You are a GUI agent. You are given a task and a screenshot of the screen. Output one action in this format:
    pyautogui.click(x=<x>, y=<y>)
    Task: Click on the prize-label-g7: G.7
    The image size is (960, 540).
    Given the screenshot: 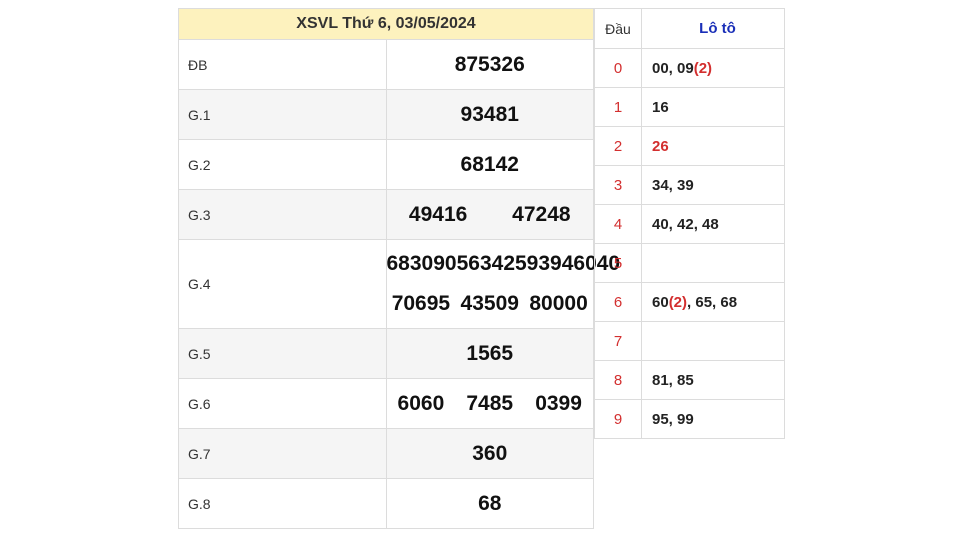 What is the action you would take?
    pyautogui.click(x=282, y=453)
    